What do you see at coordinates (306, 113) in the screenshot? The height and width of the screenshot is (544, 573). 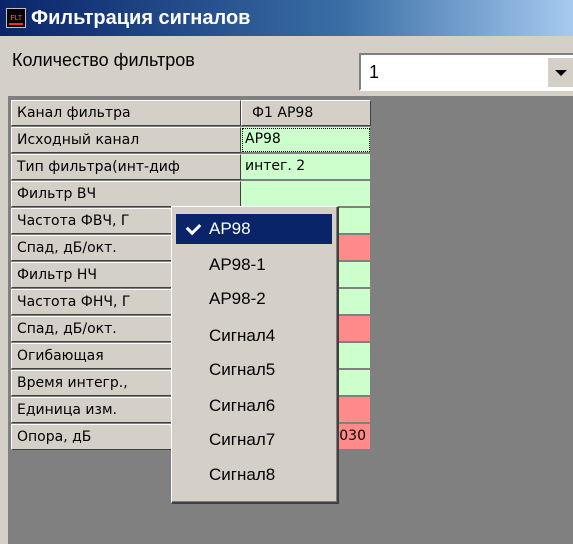 I see `grid-row-value: Ф1 АР98` at bounding box center [306, 113].